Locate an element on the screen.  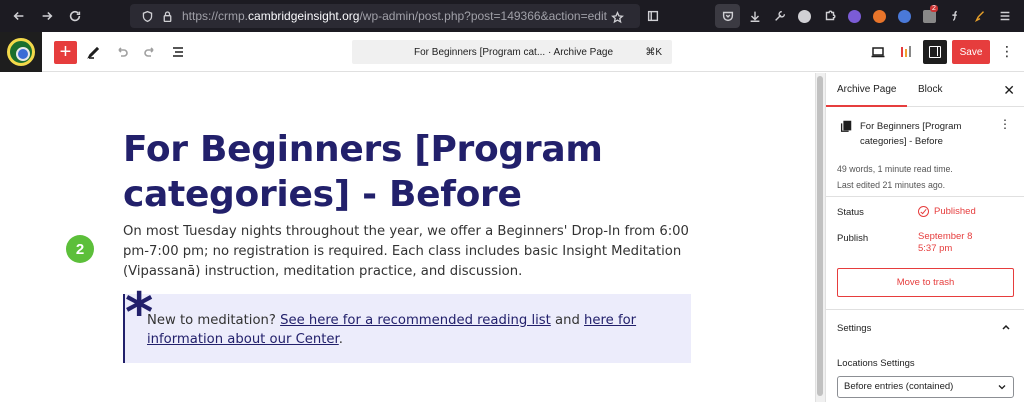
wrench-icon is located at coordinates (779, 15).